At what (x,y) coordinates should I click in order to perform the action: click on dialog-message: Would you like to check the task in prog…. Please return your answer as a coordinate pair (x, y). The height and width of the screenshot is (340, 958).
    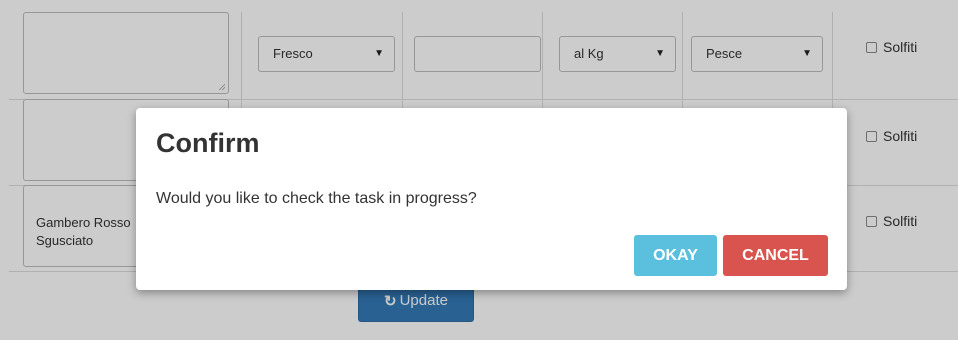
    Looking at the image, I should click on (316, 198).